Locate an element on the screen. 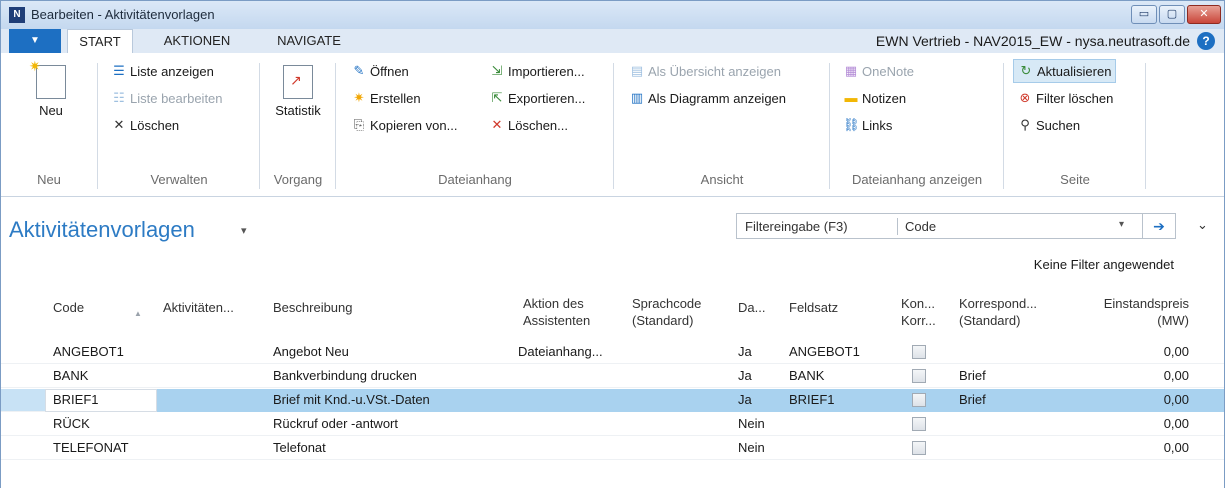  collapse-chevron-icon: ⌄ is located at coordinates (1202, 225).